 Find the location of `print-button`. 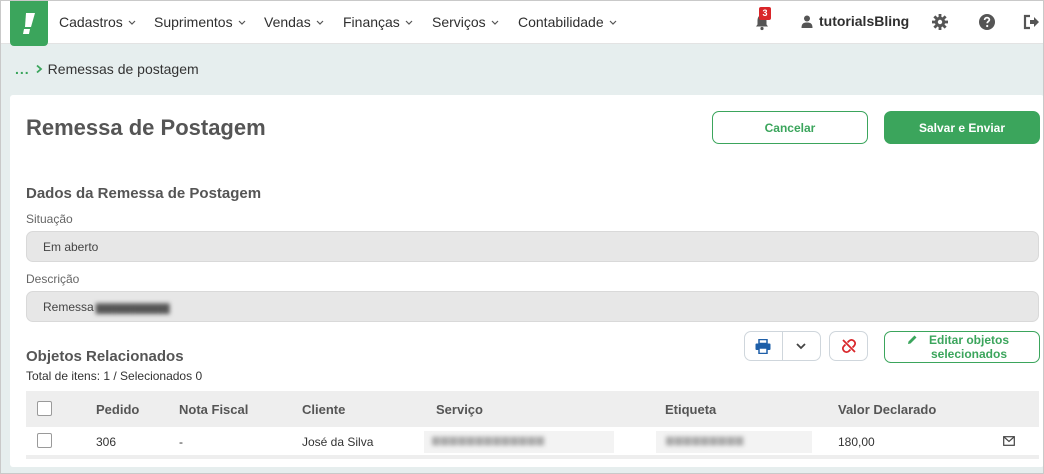

print-button is located at coordinates (764, 346).